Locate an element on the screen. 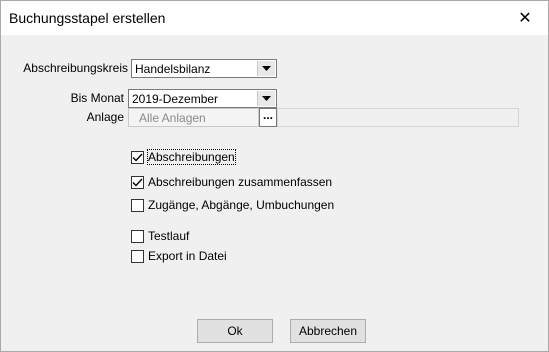  checkbox-abschreibungen-zusammenfassen: Abschreibungen zusammenfassen is located at coordinates (231, 182).